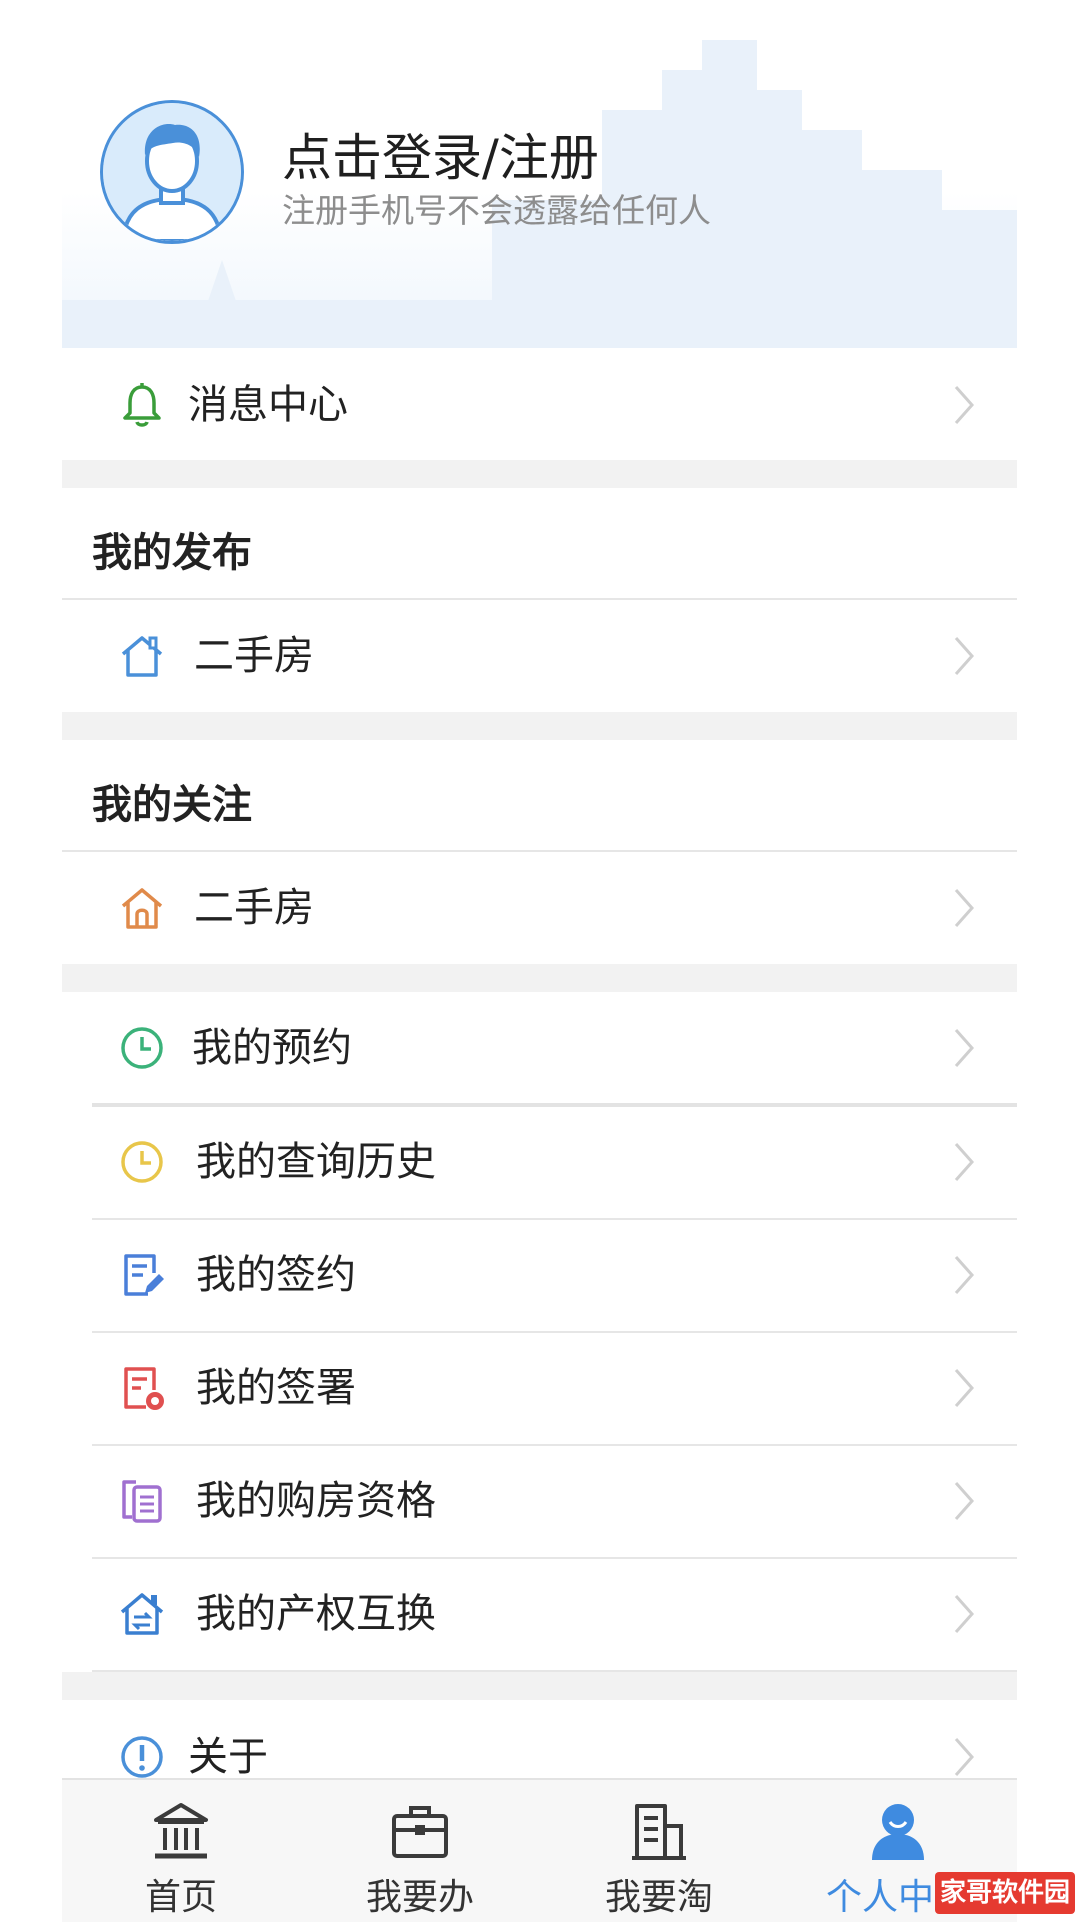 The width and height of the screenshot is (1080, 1922). Describe the element at coordinates (420, 1832) in the screenshot. I see `briefcase-icon` at that location.